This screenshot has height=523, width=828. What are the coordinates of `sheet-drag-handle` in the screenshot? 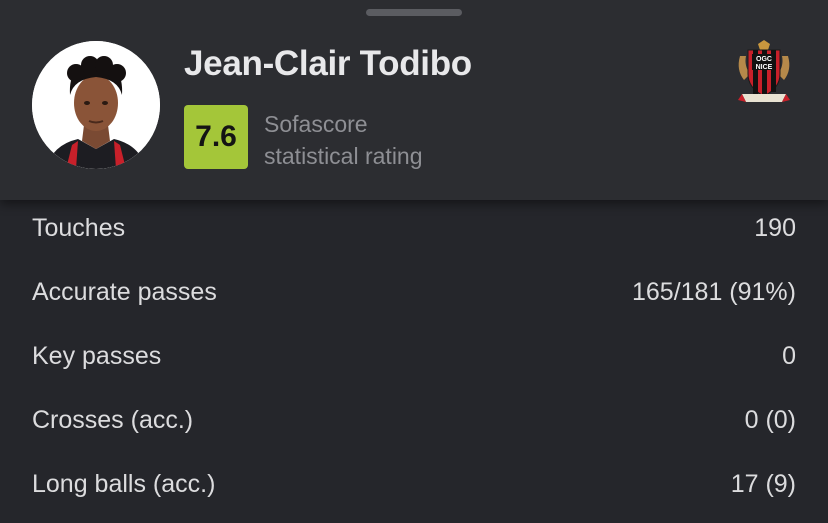 It's located at (414, 12).